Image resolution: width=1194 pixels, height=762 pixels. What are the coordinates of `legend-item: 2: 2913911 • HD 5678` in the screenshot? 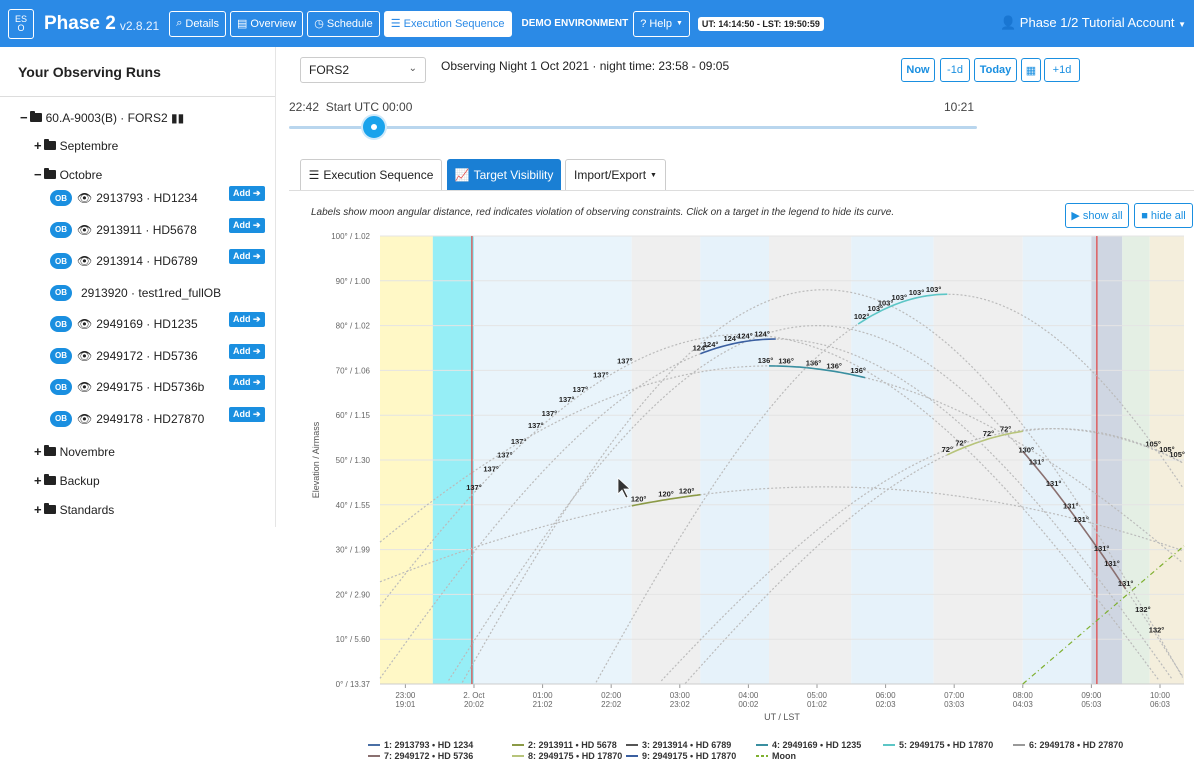 It's located at (564, 745).